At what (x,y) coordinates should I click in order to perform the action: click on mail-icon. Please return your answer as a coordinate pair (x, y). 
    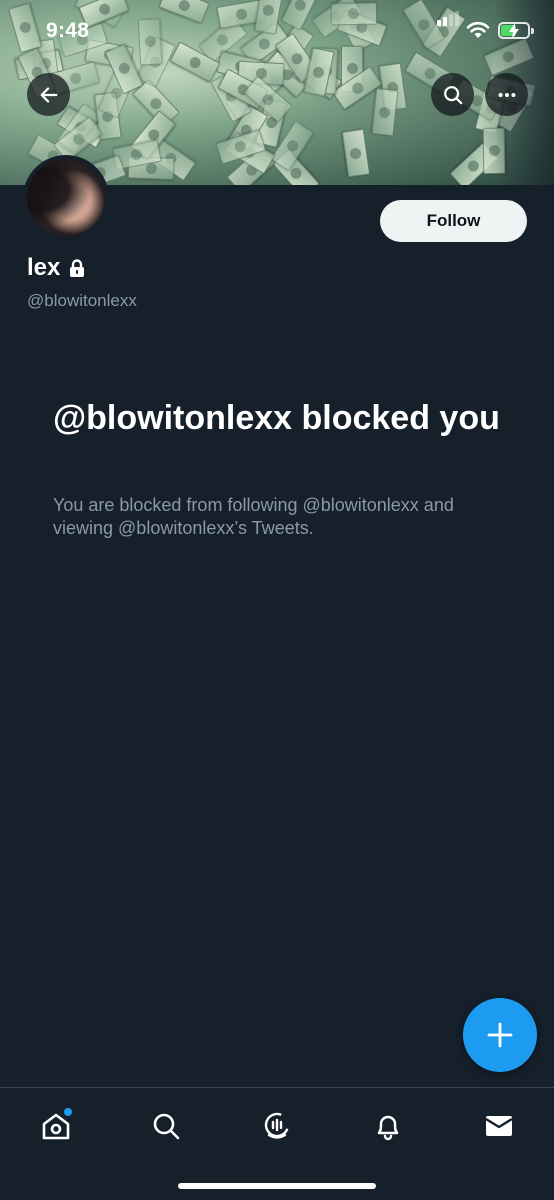
    Looking at the image, I should click on (499, 1126).